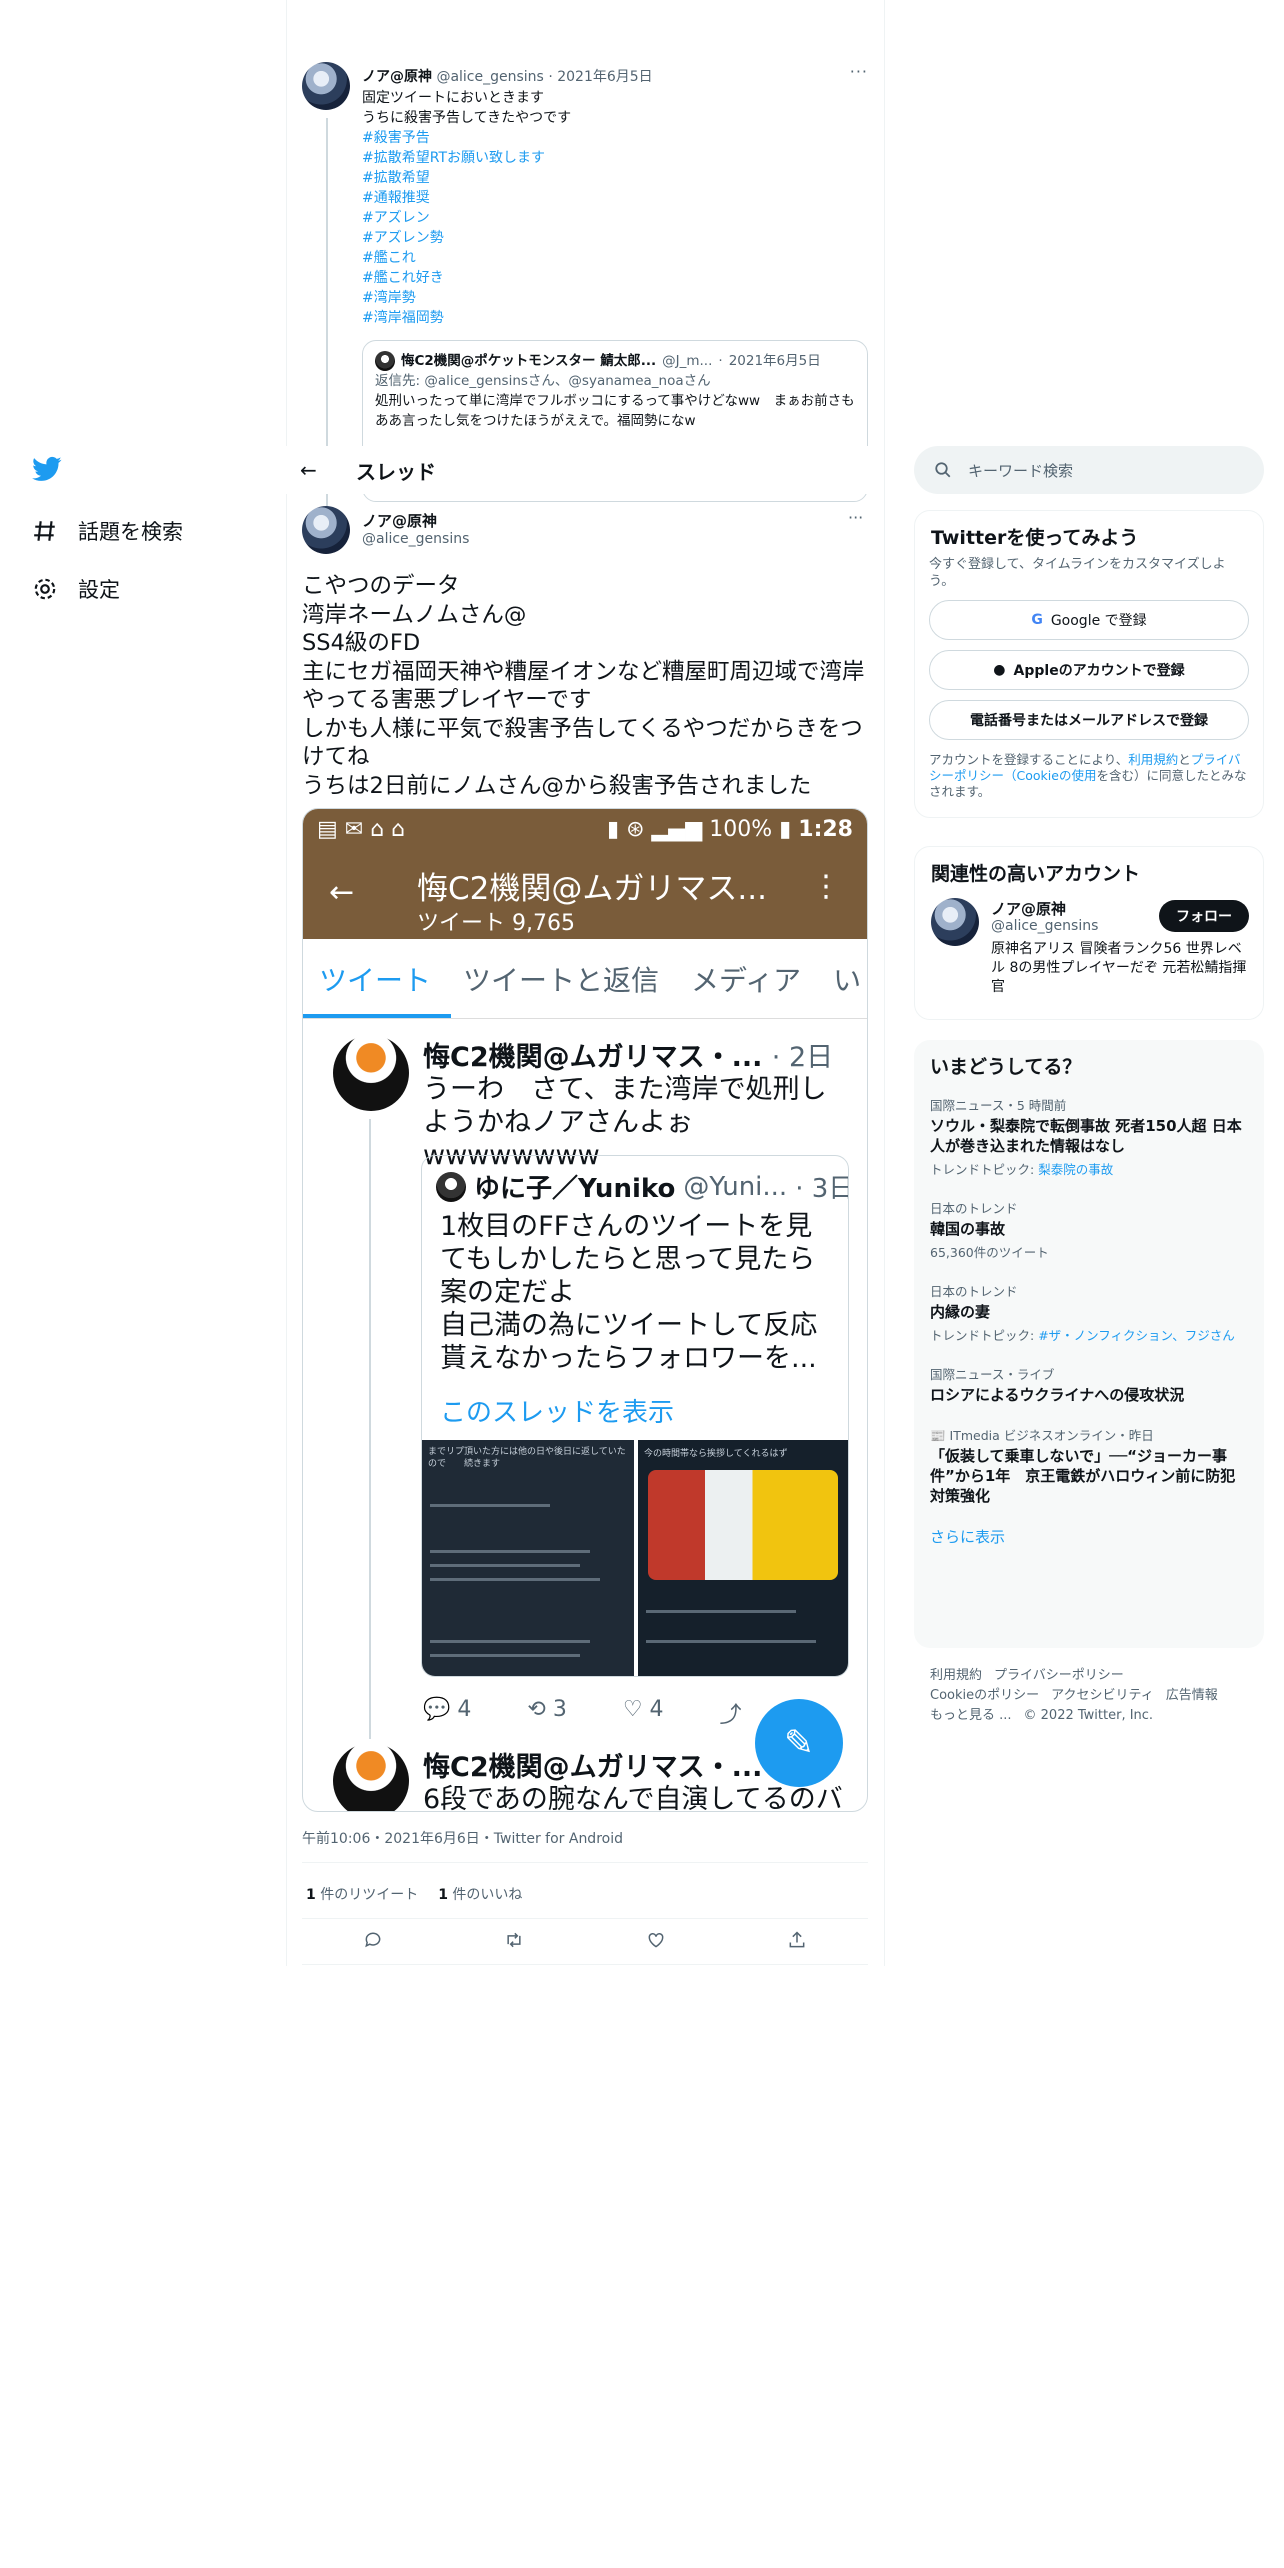  Describe the element at coordinates (462, 1838) in the screenshot. I see `tweet-timestamp: 午前10:06・2021年6月6日・Twitter for Android` at that location.